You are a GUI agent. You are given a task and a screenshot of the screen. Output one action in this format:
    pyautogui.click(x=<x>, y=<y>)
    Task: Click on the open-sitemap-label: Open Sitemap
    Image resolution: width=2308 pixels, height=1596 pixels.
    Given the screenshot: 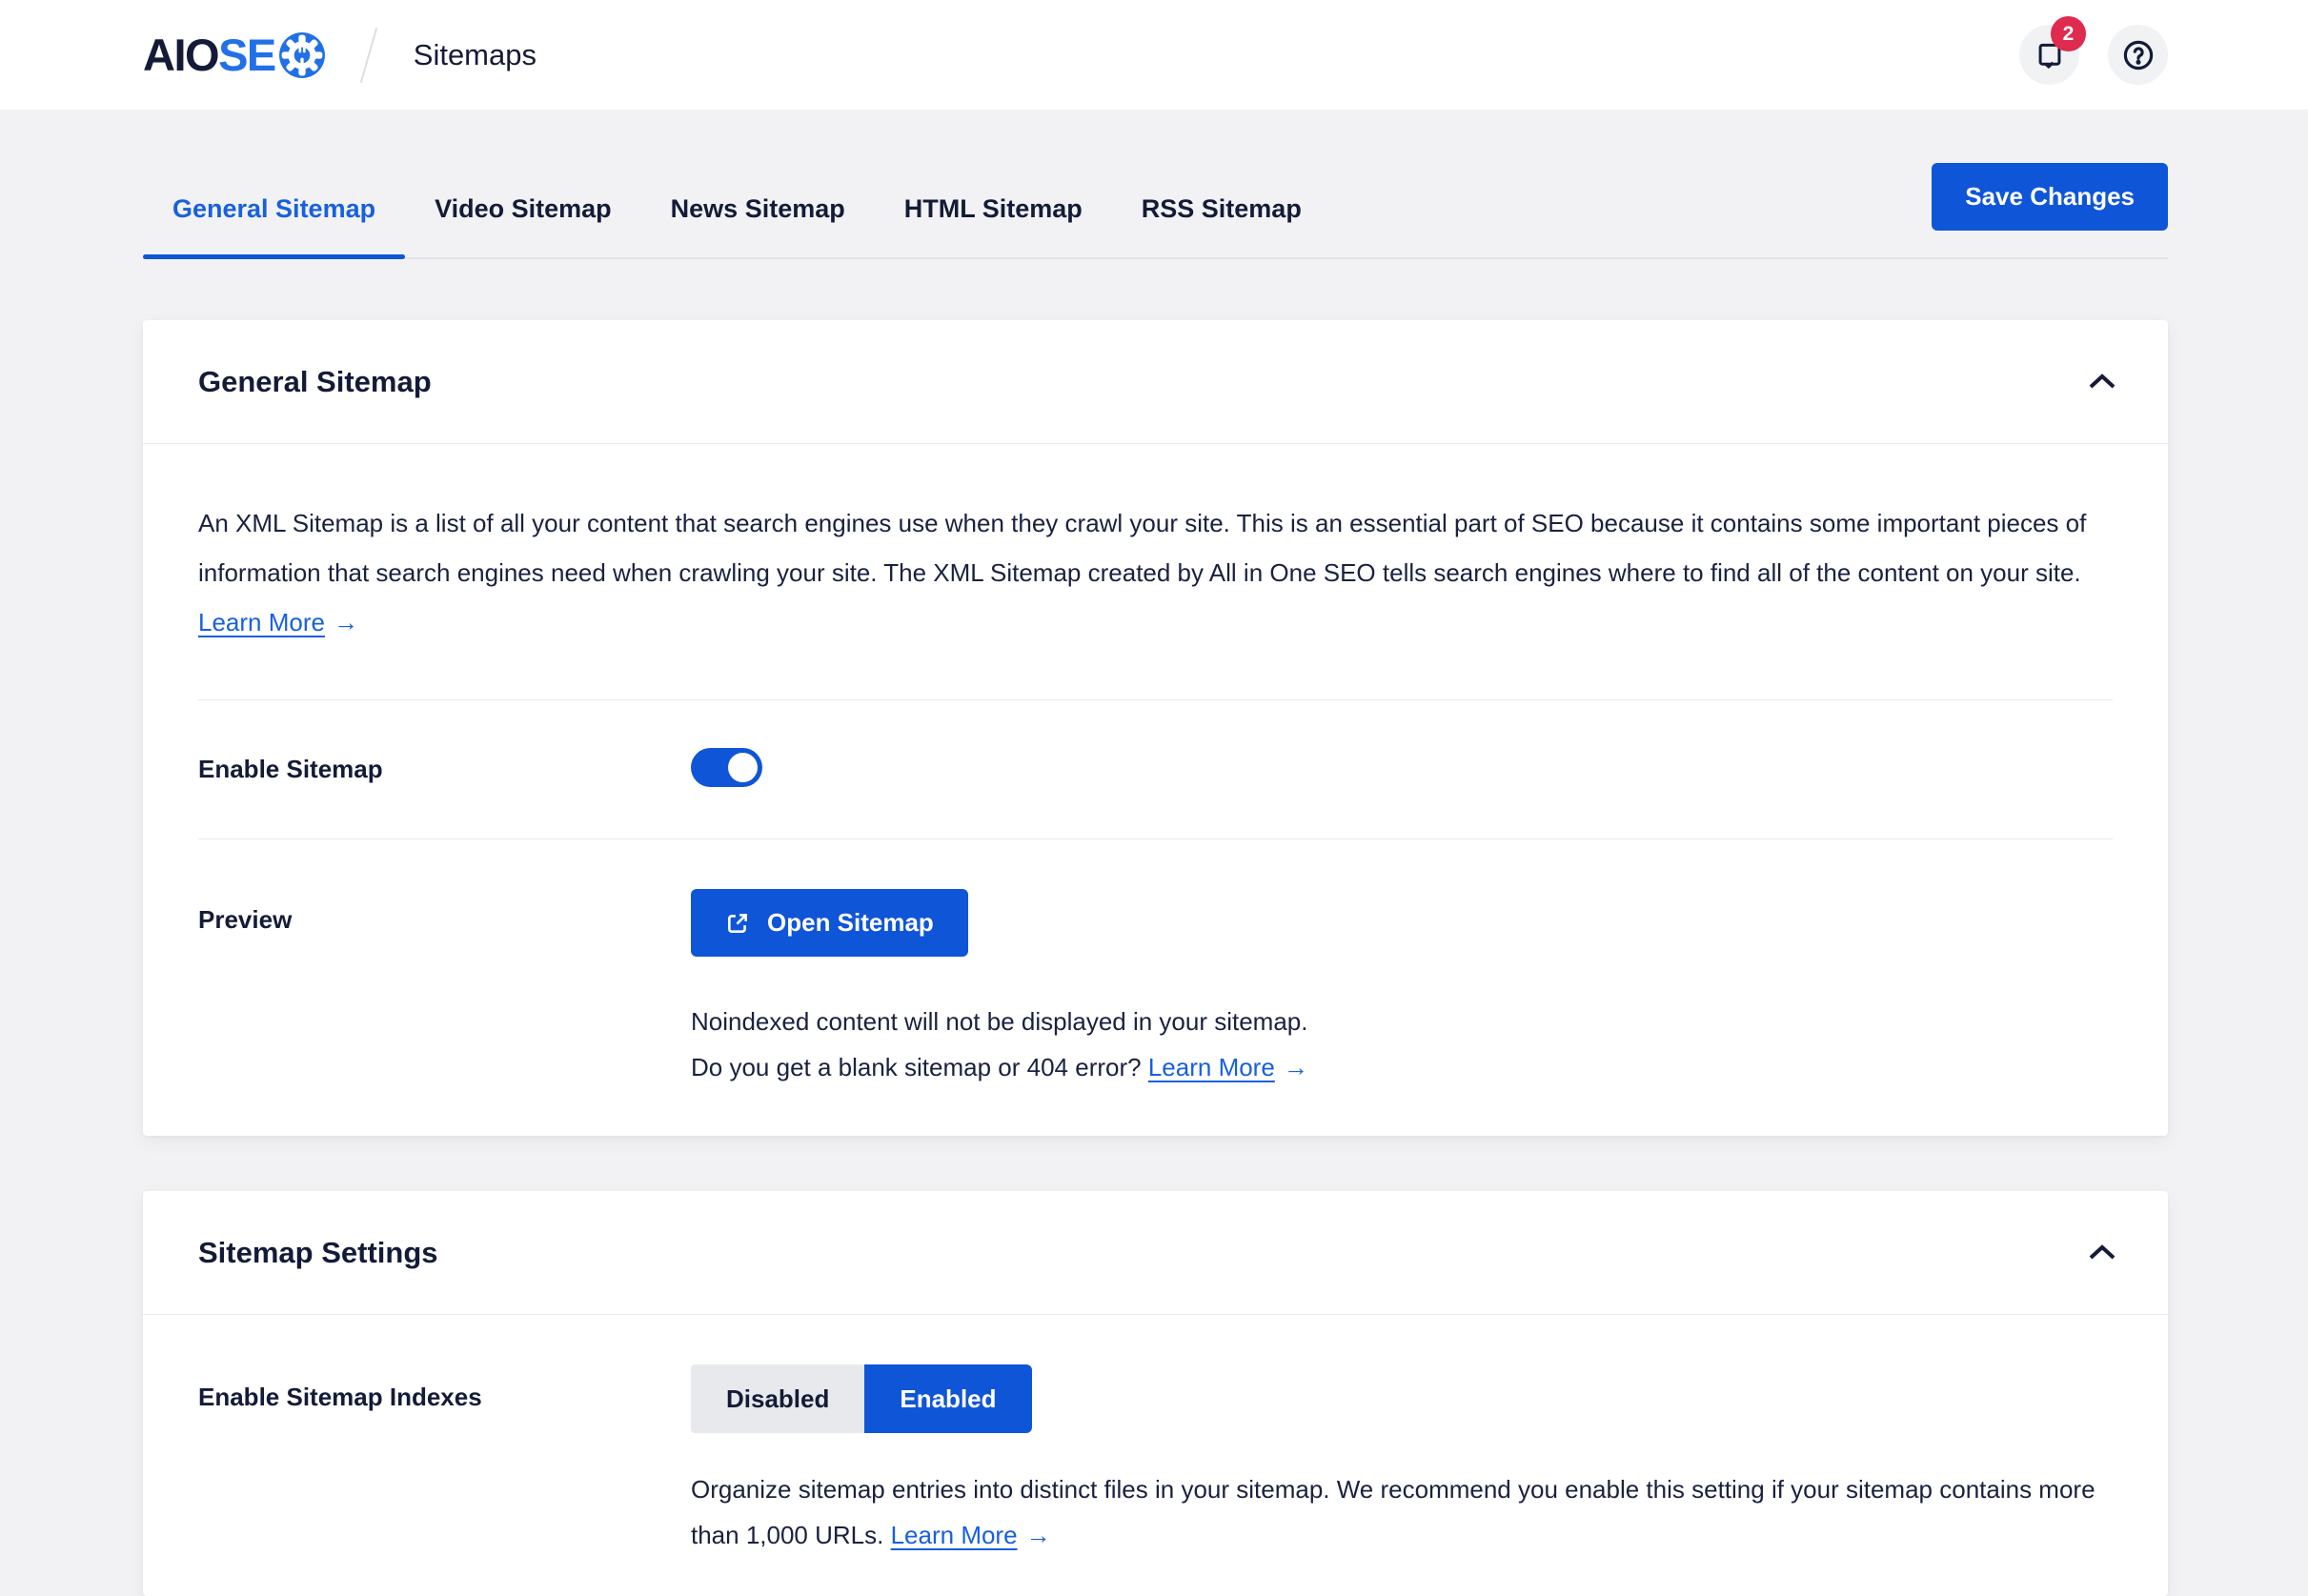 What is the action you would take?
    pyautogui.click(x=850, y=923)
    